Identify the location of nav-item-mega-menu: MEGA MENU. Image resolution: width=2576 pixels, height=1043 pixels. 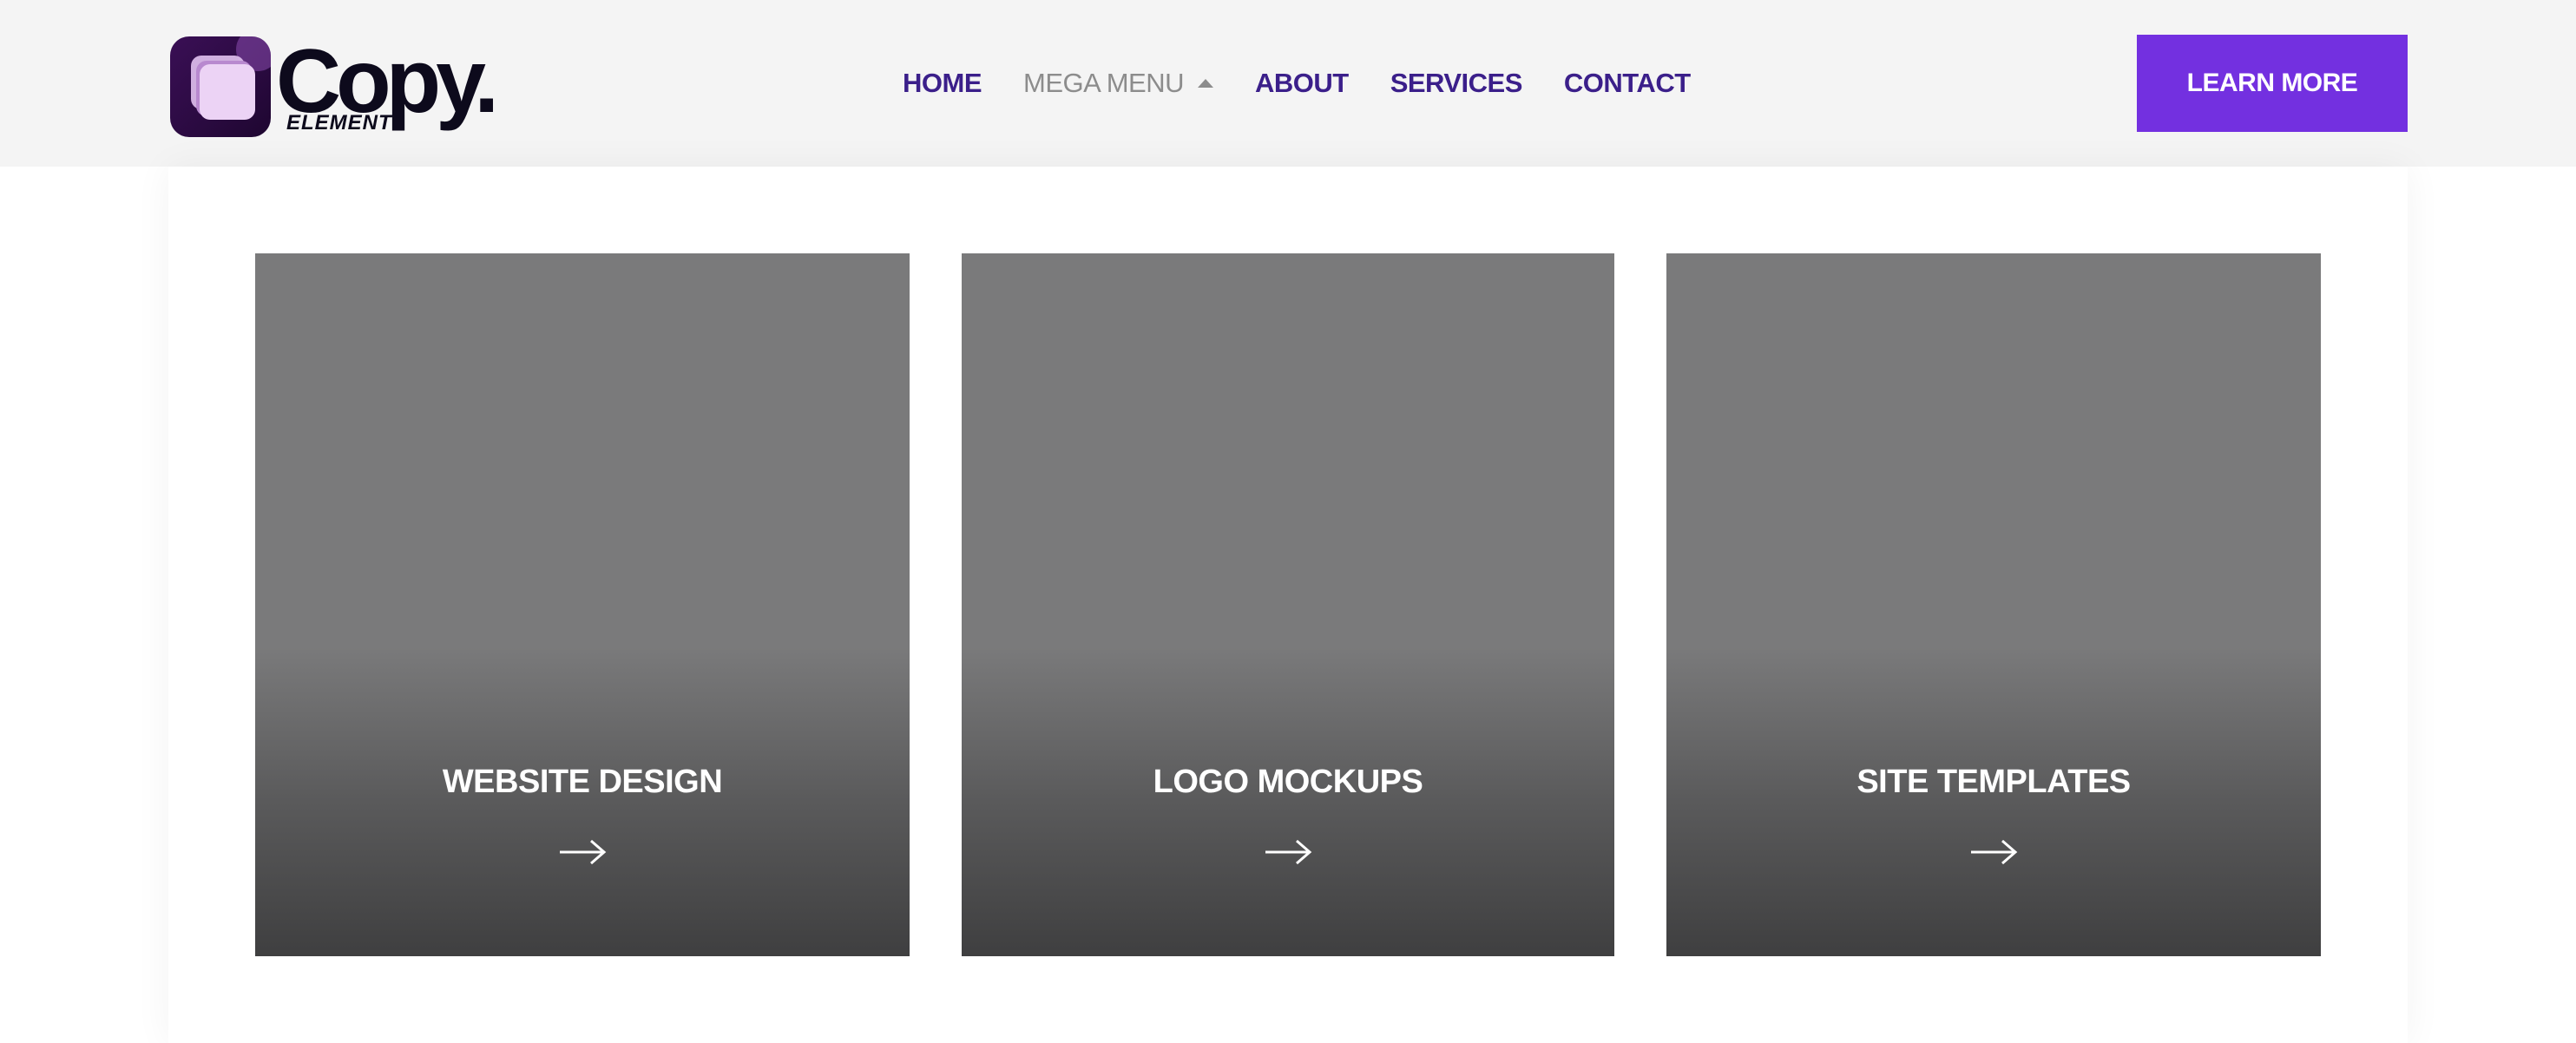
(1118, 84).